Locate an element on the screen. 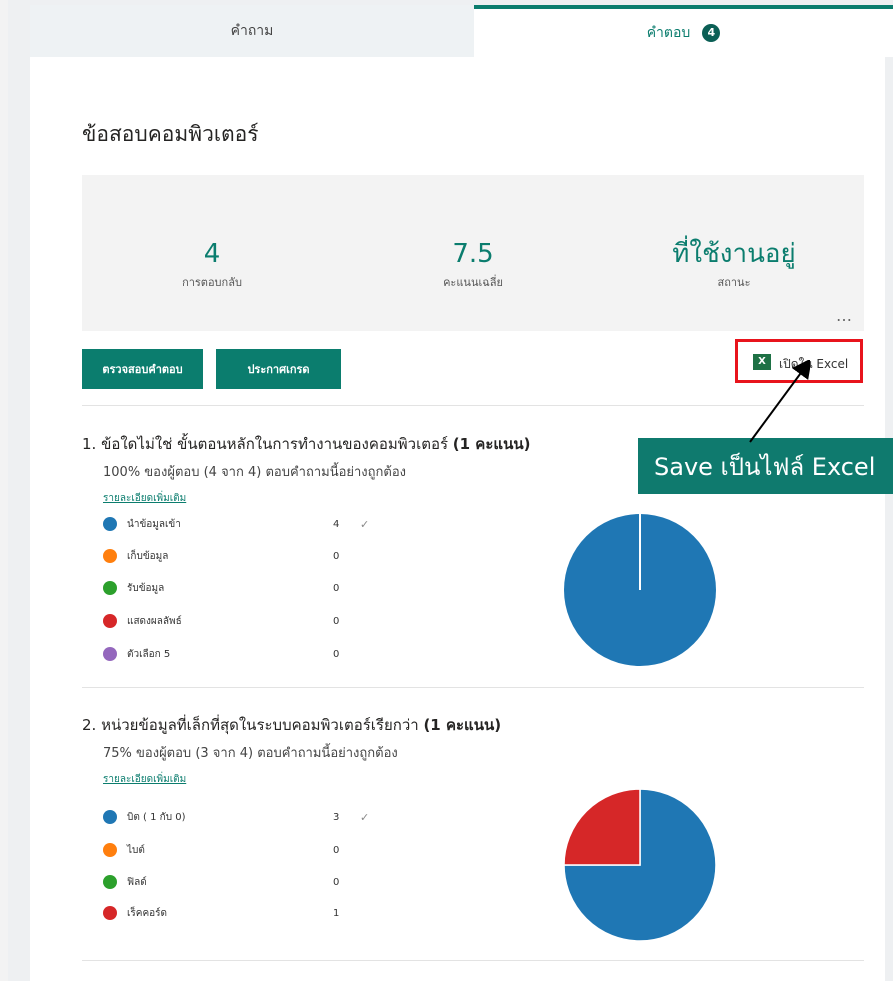 The image size is (893, 981). tab-questions-label: คำถาม is located at coordinates (252, 31).